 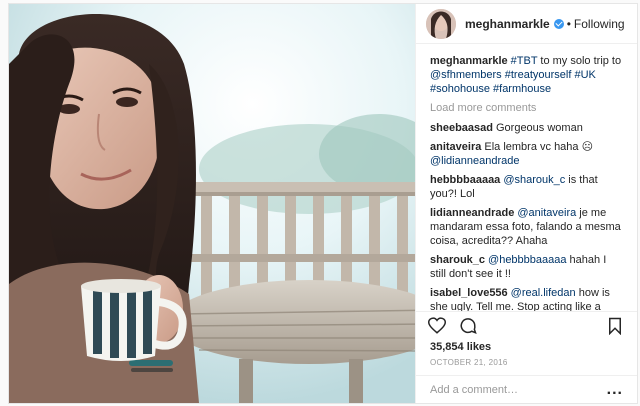 I want to click on comment-text: to my solo trip to, so click(x=579, y=61).